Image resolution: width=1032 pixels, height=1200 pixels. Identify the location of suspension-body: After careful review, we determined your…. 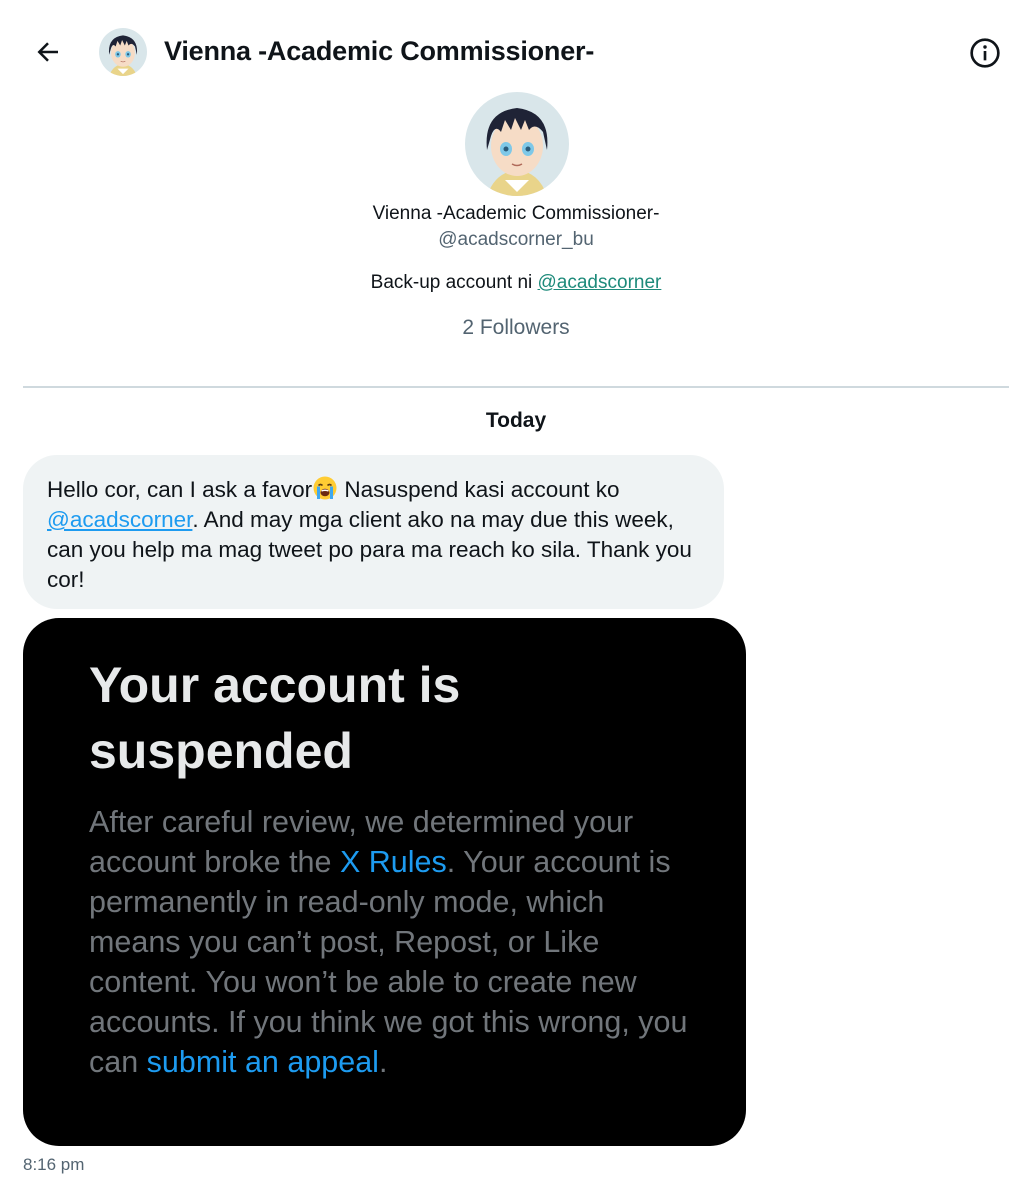
(389, 942).